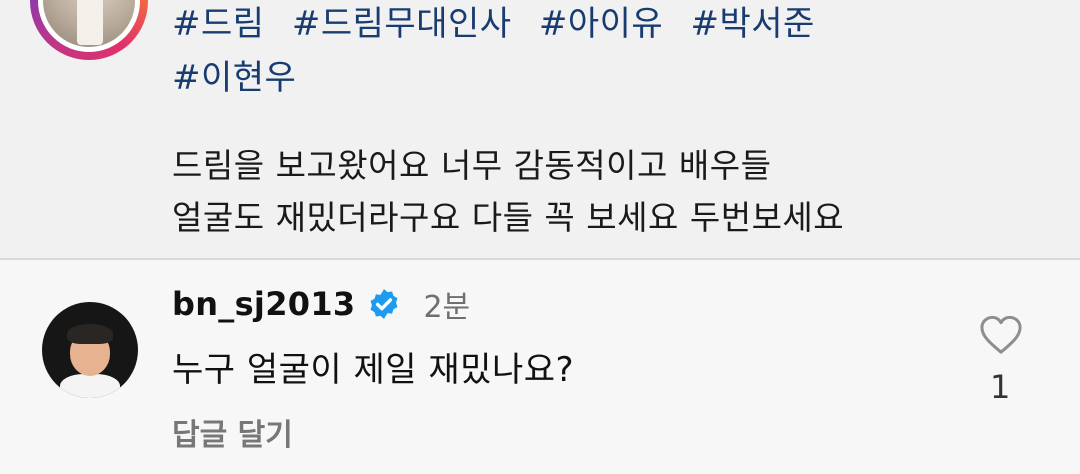 The width and height of the screenshot is (1080, 474). Describe the element at coordinates (1001, 335) in the screenshot. I see `heart-outline-icon` at that location.